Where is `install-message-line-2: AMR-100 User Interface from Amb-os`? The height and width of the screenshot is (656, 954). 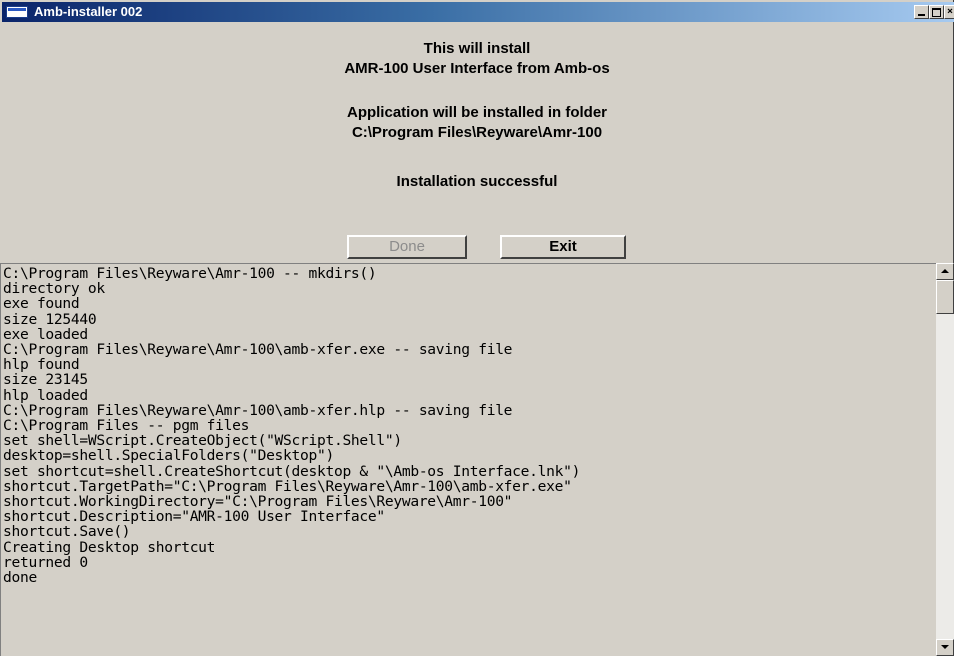
install-message-line-2: AMR-100 User Interface from Amb-os is located at coordinates (477, 68).